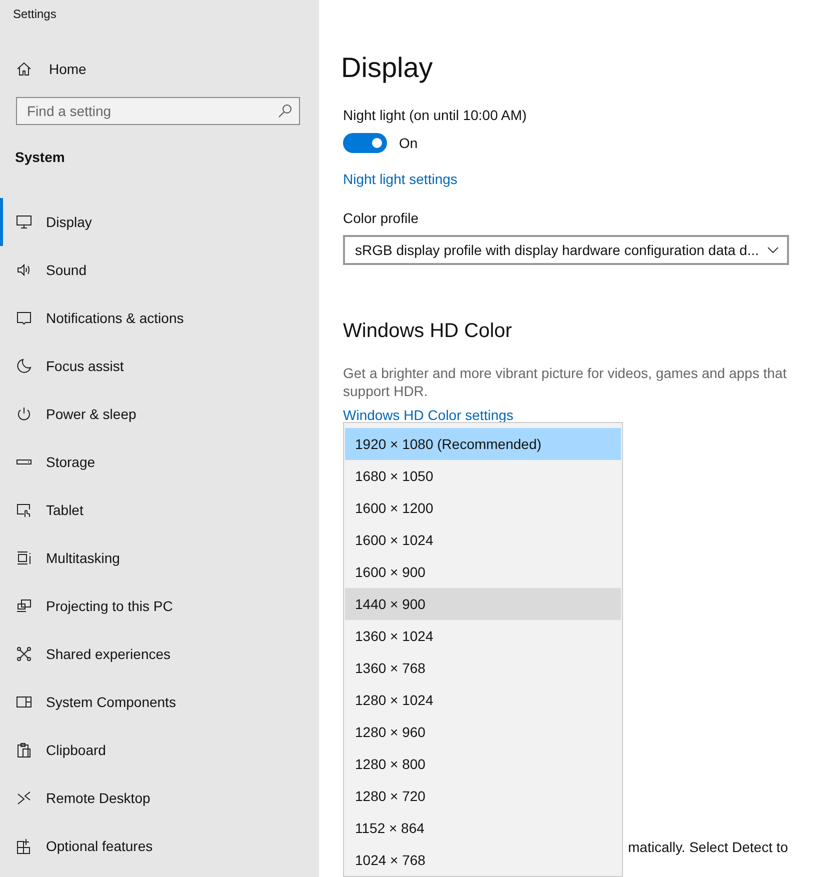  Describe the element at coordinates (483, 572) in the screenshot. I see `resolution-option: 1600 × 900` at that location.